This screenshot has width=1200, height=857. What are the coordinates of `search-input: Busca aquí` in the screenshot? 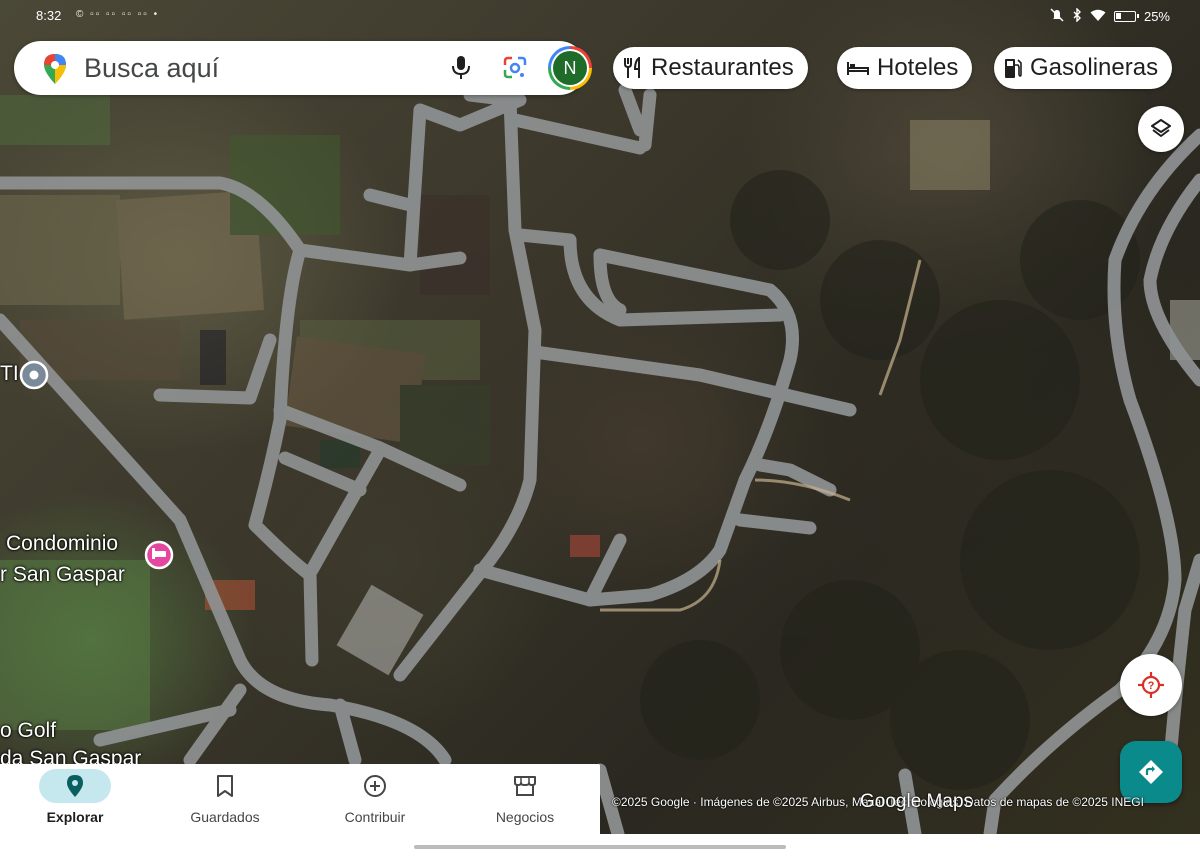 It's located at (151, 68).